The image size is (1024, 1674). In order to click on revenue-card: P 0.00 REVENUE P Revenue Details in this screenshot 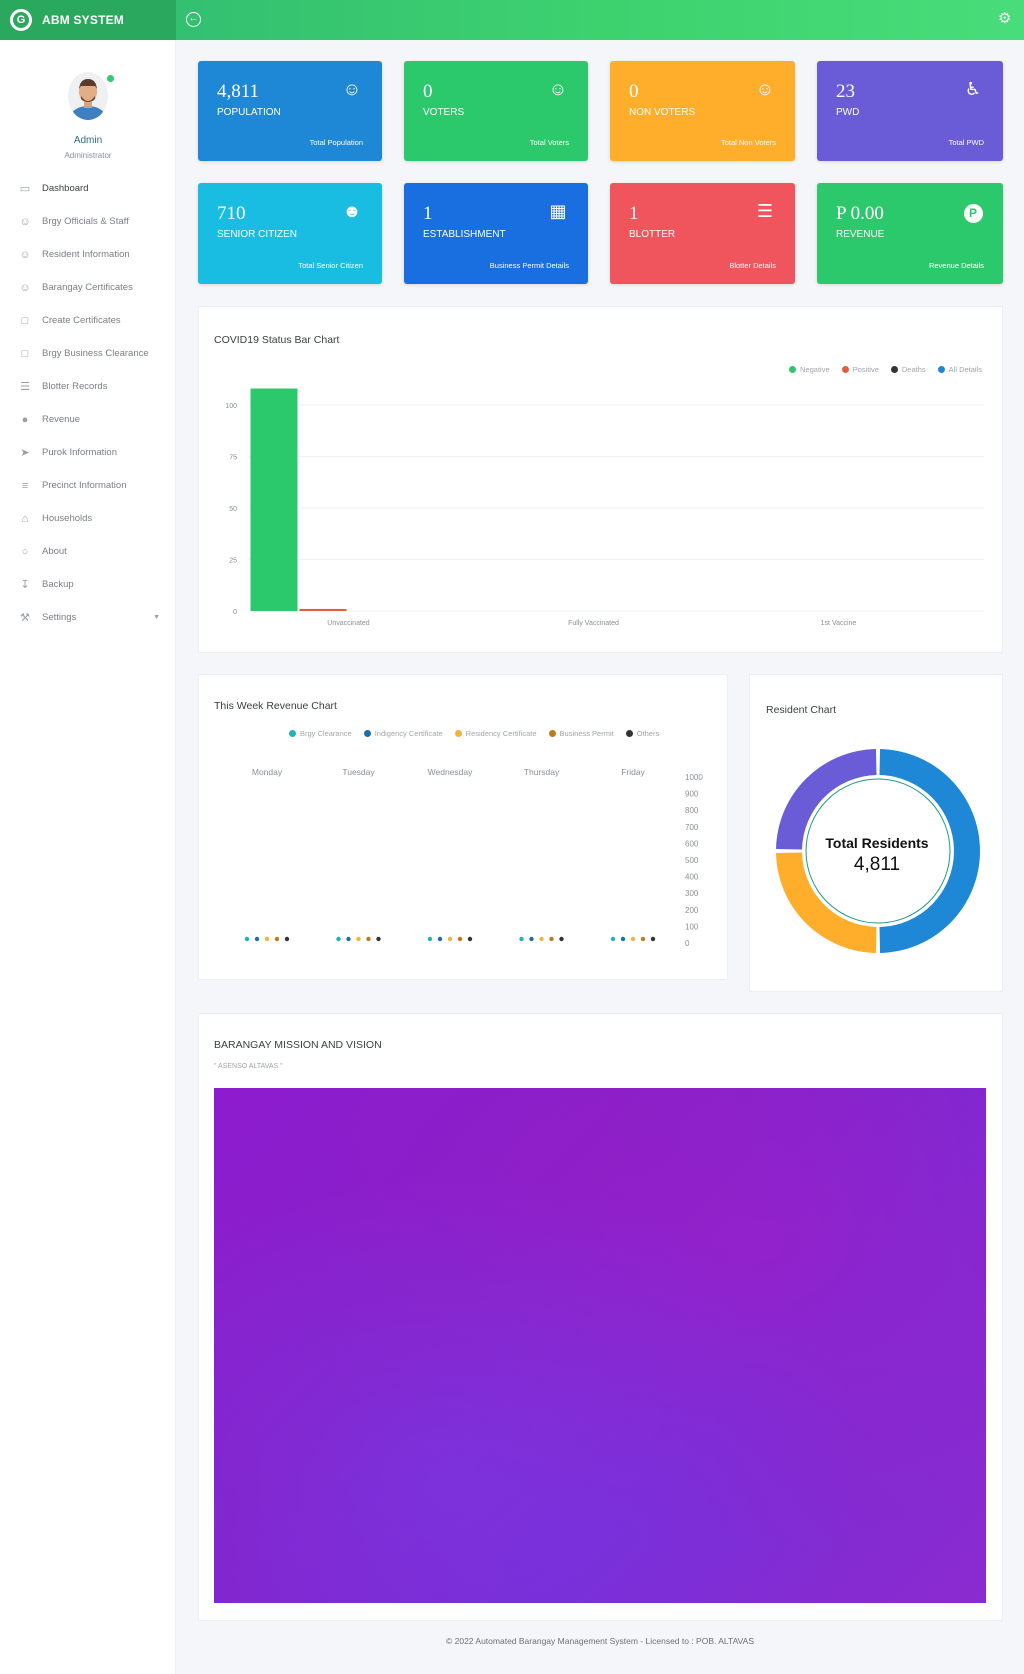, I will do `click(910, 233)`.